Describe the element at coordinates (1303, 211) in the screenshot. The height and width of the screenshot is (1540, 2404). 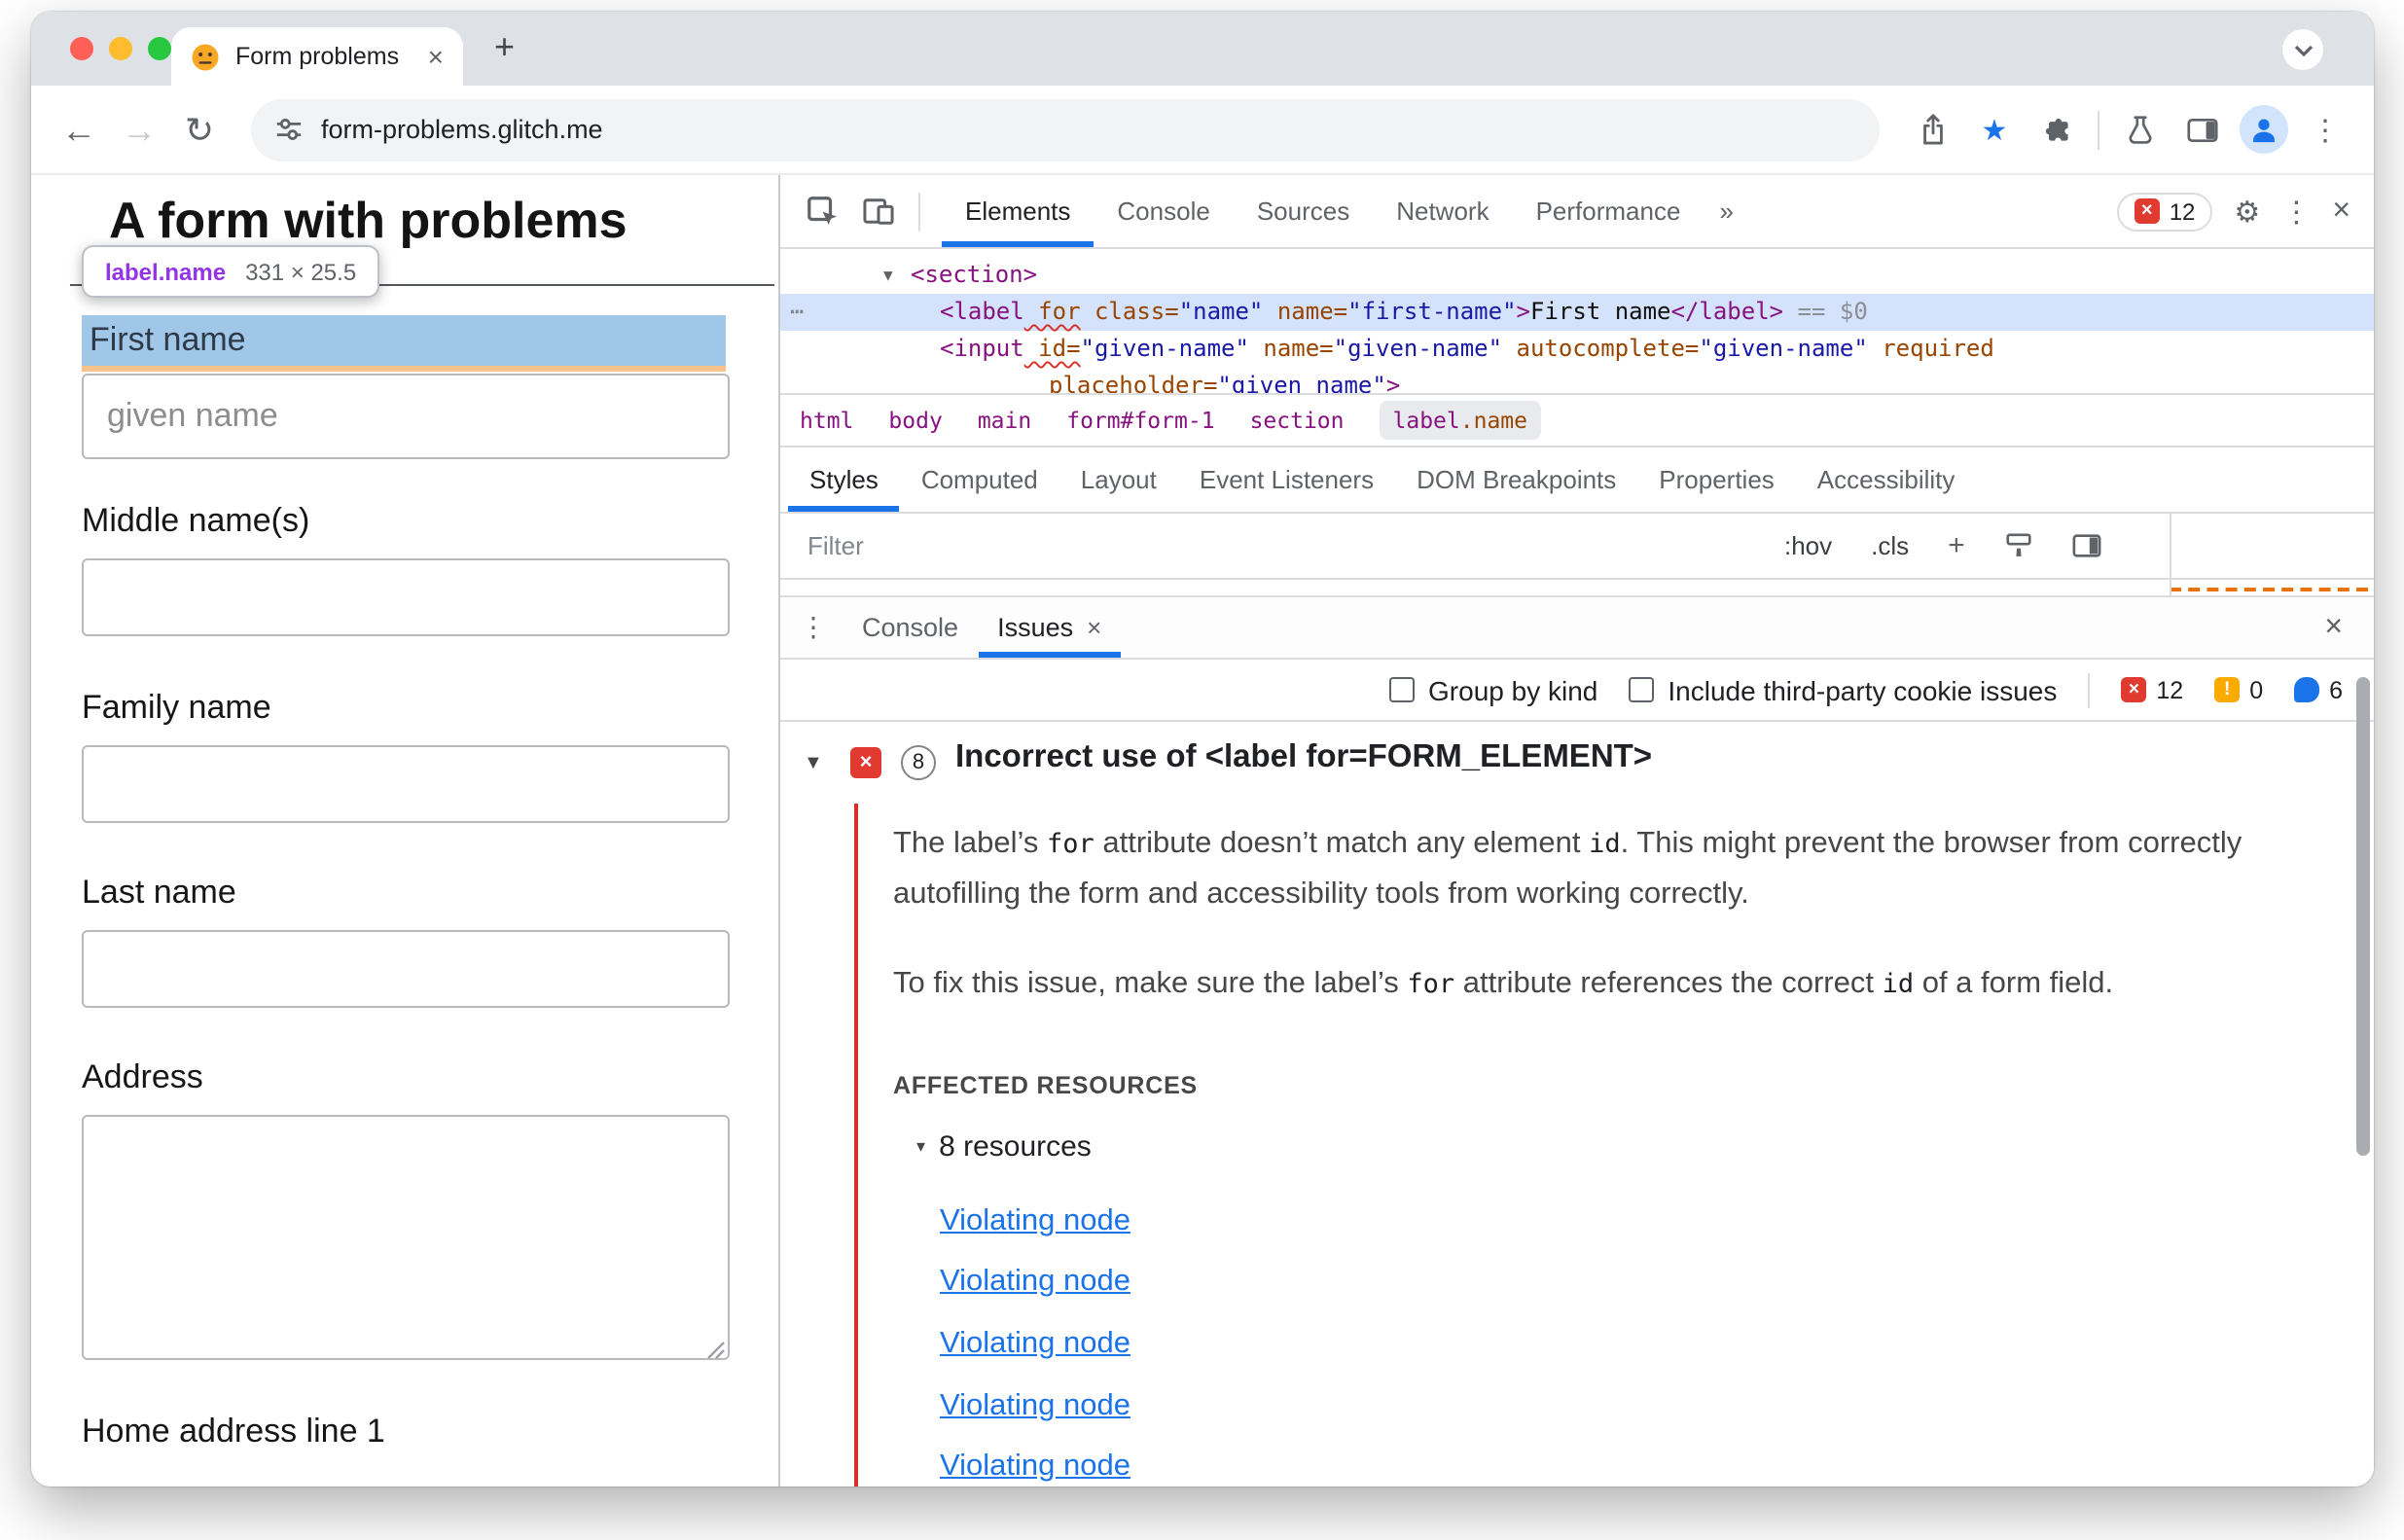
I see `tab-sources: Sources` at that location.